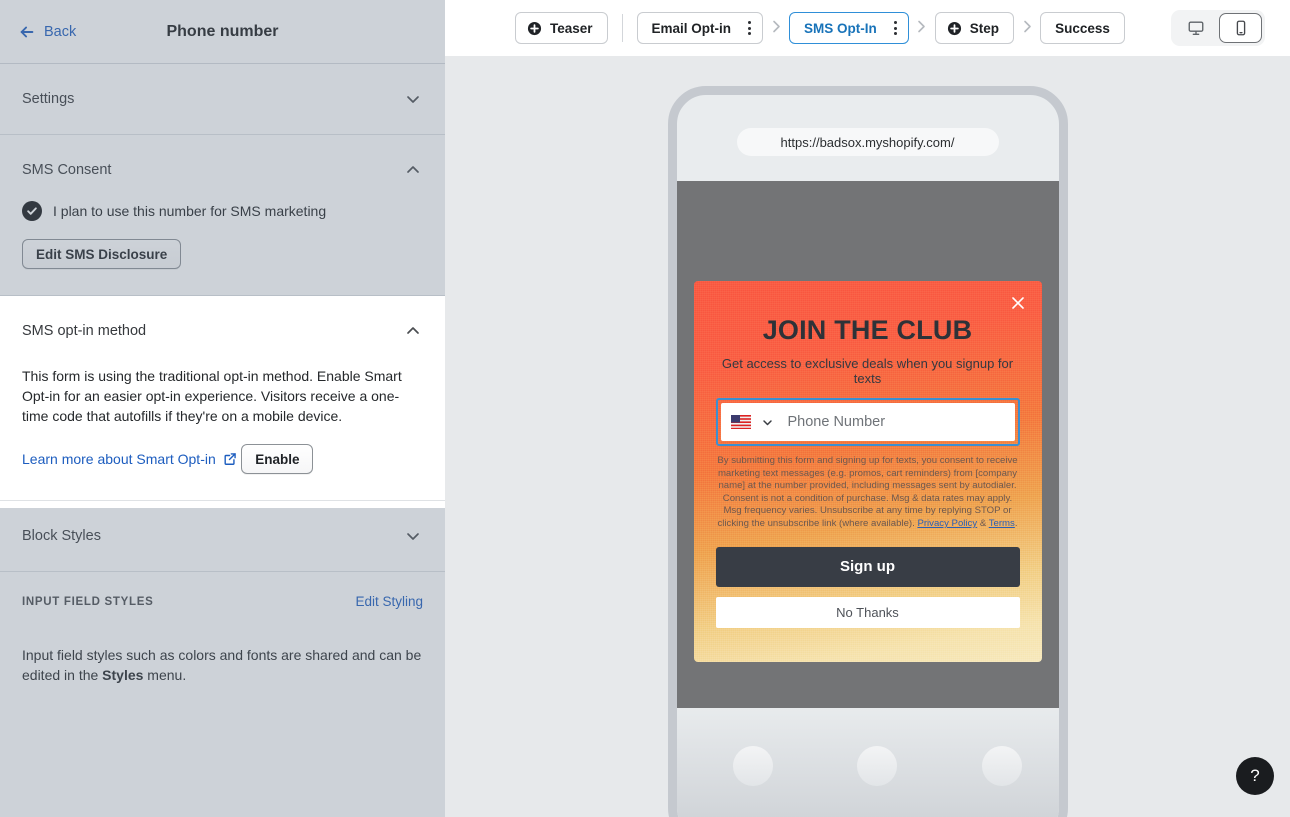 This screenshot has width=1290, height=817. What do you see at coordinates (222, 331) in the screenshot?
I see `section-header-sms-optin-method: SMS opt-in method` at bounding box center [222, 331].